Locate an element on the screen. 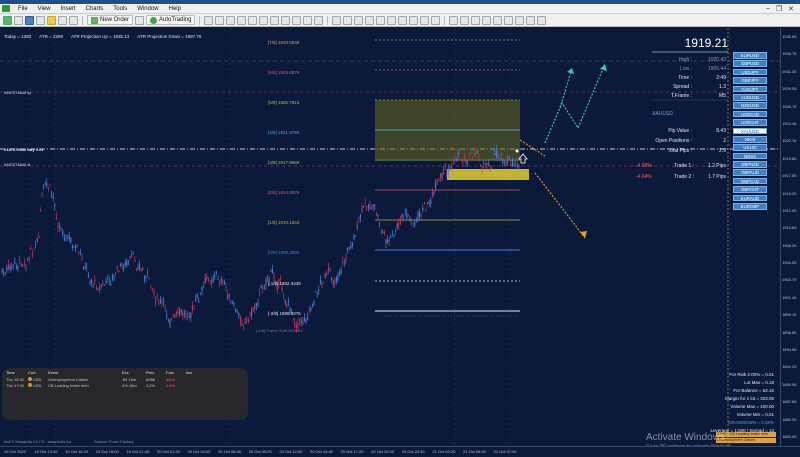 Image resolution: width=800 pixels, height=457 pixels. period-m5-icon is located at coordinates (465, 20).